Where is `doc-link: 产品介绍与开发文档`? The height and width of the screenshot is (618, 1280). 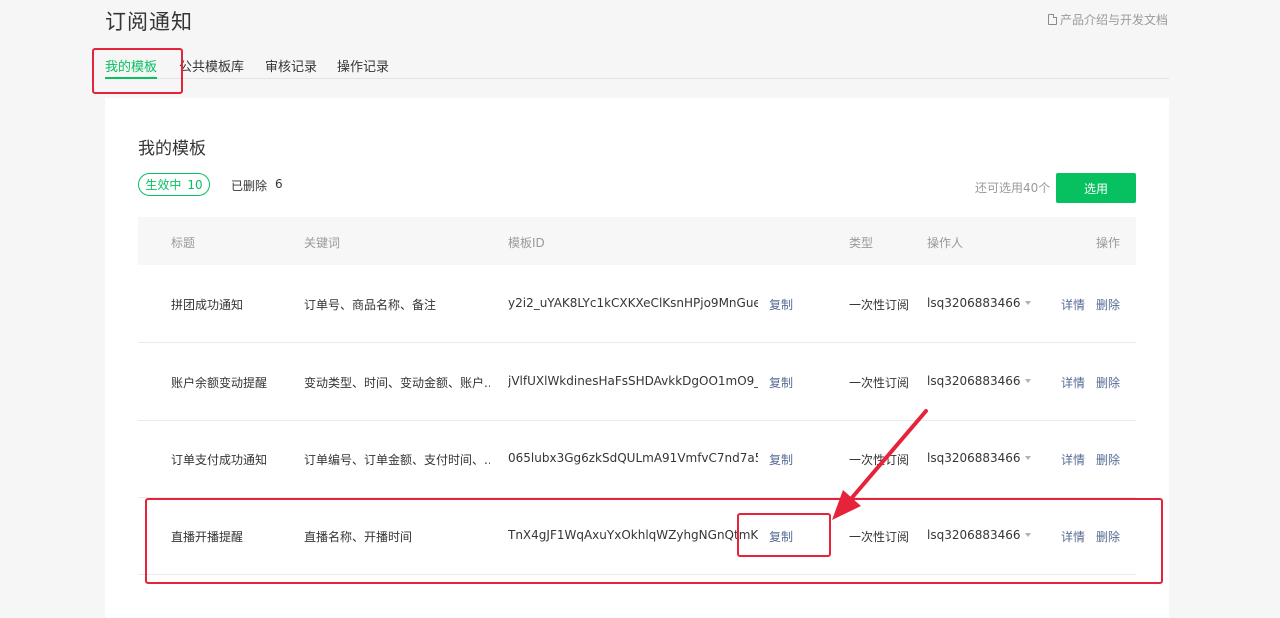
doc-link: 产品介绍与开发文档 is located at coordinates (1107, 19).